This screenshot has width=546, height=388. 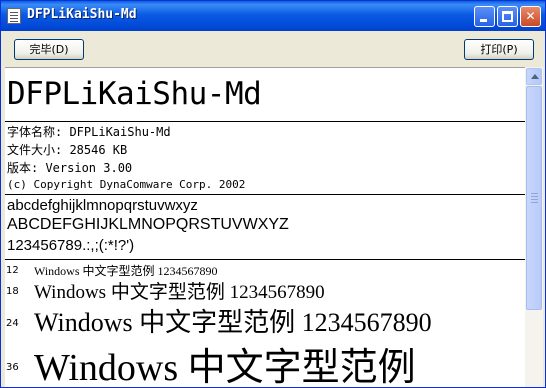 What do you see at coordinates (148, 224) in the screenshot?
I see `charset-uppercase: ABCDEFGHIJKLMNOPQRSTUVWXYZ` at bounding box center [148, 224].